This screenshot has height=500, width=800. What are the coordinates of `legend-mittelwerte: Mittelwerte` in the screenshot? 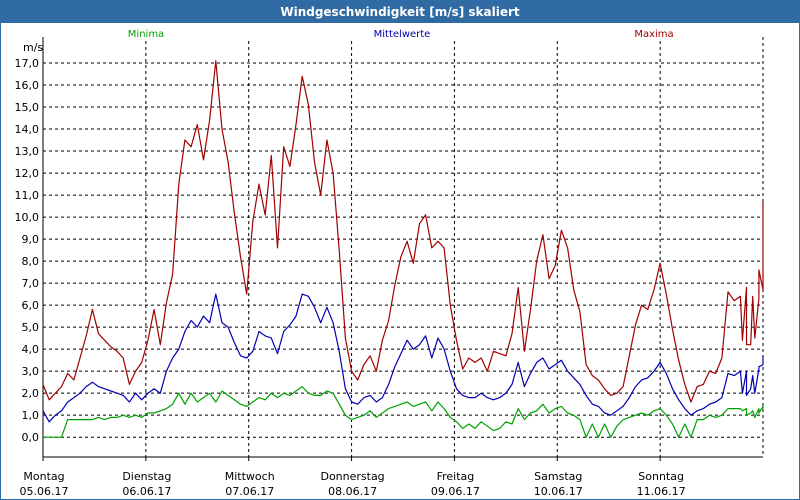 It's located at (402, 34).